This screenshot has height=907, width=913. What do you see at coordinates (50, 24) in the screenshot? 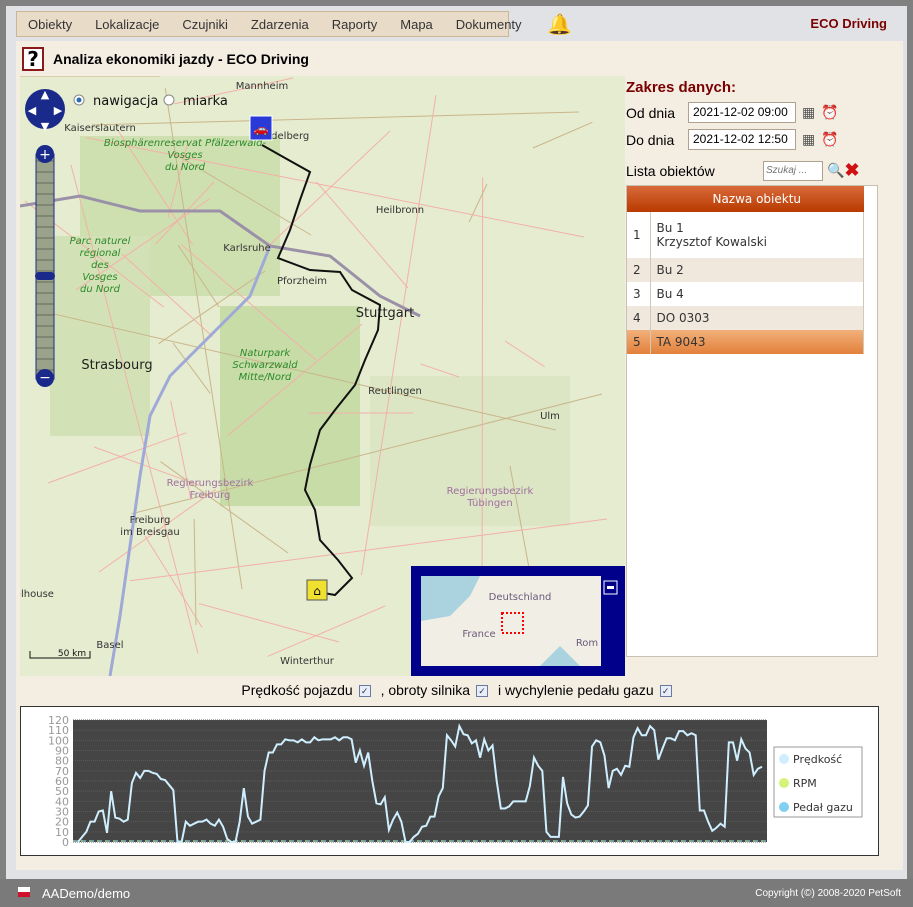
I see `menu-item: Obiekty` at bounding box center [50, 24].